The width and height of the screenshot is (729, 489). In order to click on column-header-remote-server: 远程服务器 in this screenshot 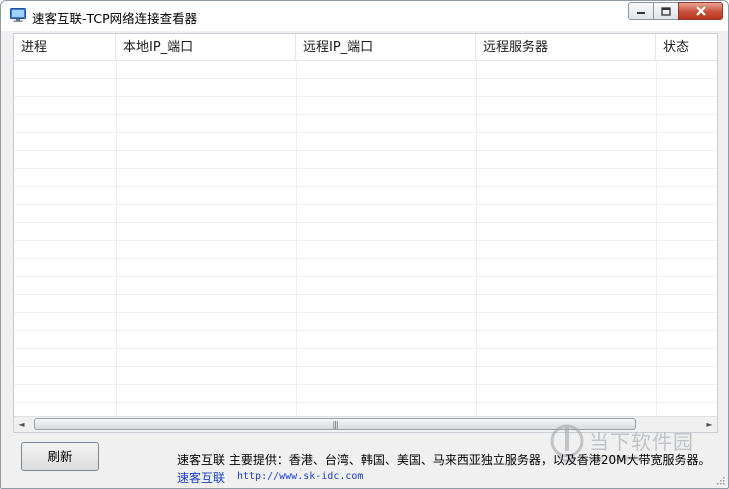, I will do `click(566, 47)`.